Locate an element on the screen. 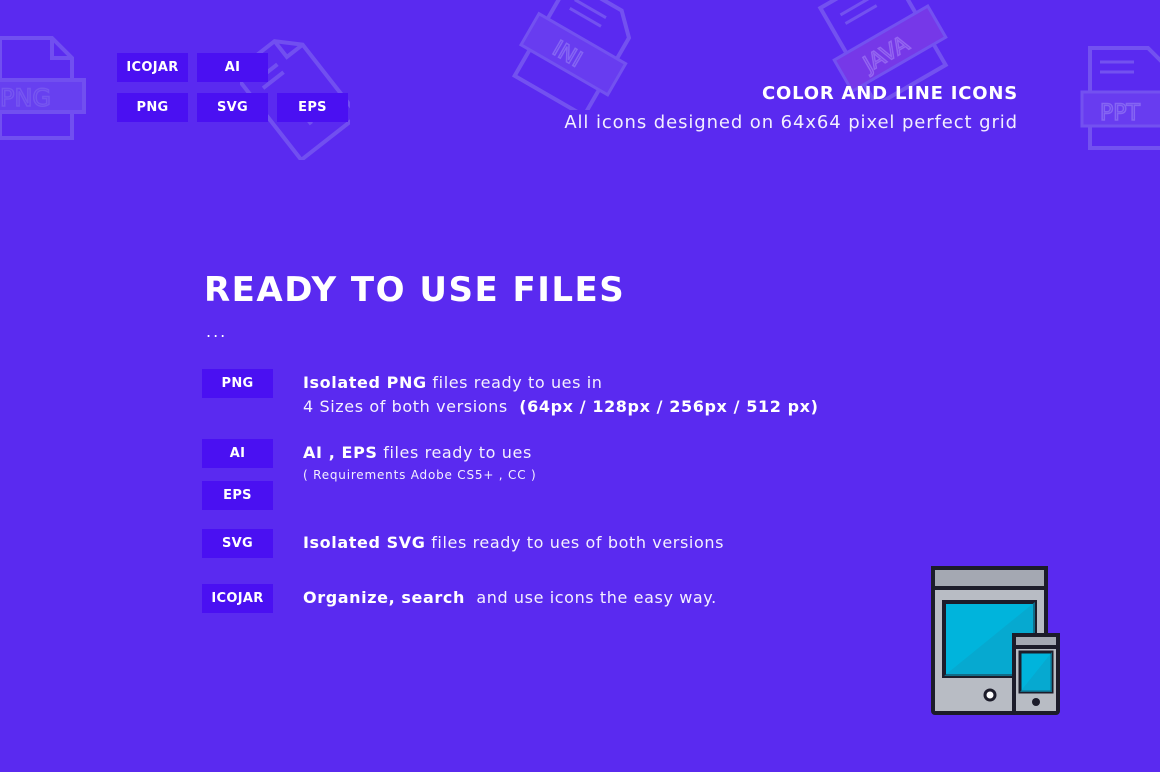  badge-eps: EPS is located at coordinates (312, 107).